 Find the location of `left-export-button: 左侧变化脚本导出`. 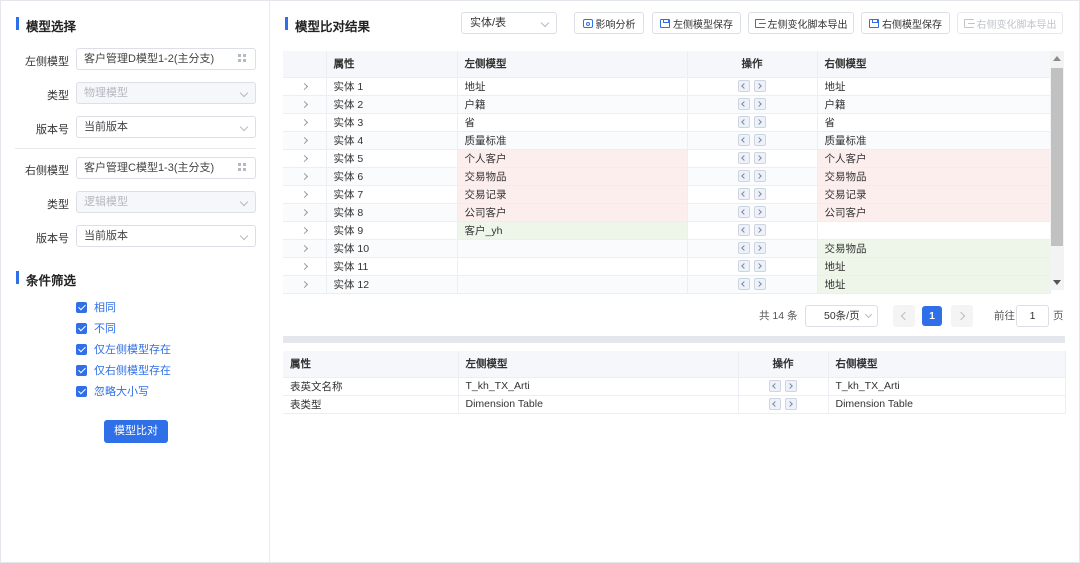

left-export-button: 左侧变化脚本导出 is located at coordinates (801, 23).